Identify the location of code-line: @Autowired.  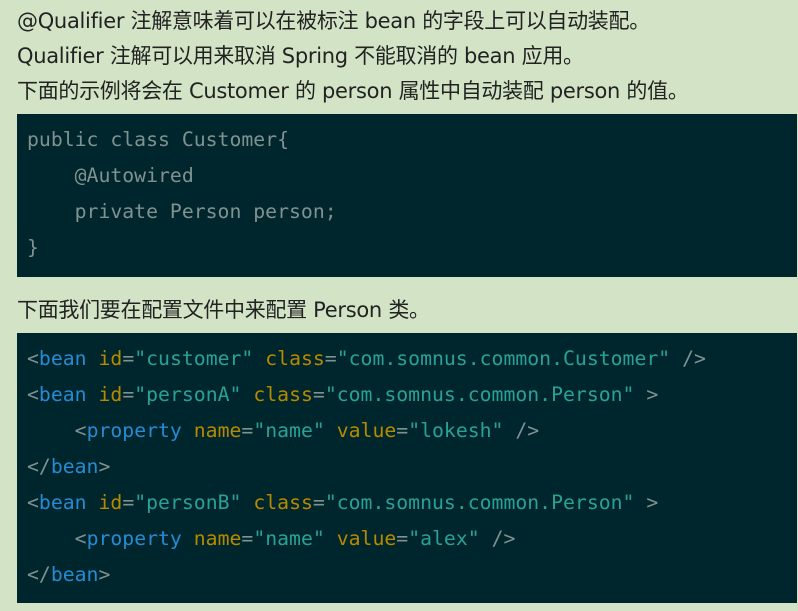
(407, 176).